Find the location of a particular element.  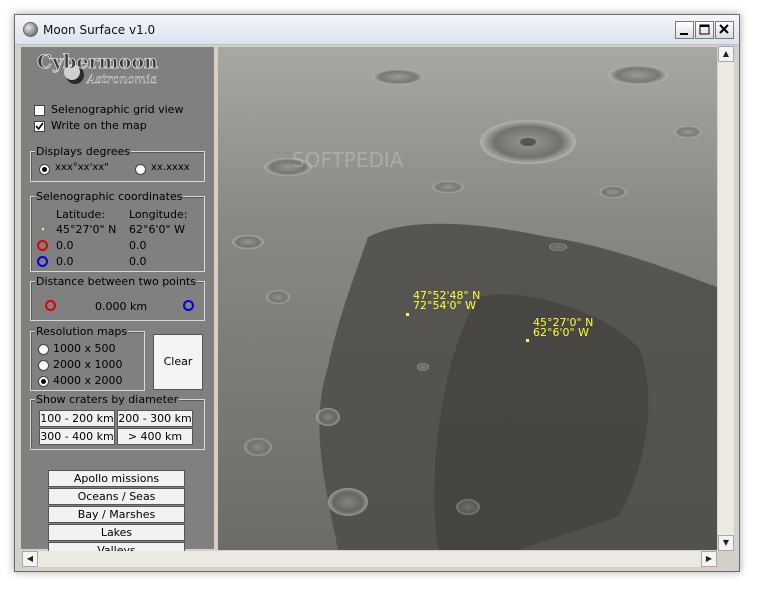

craters-300-400-button: 300 - 400 km is located at coordinates (77, 436).